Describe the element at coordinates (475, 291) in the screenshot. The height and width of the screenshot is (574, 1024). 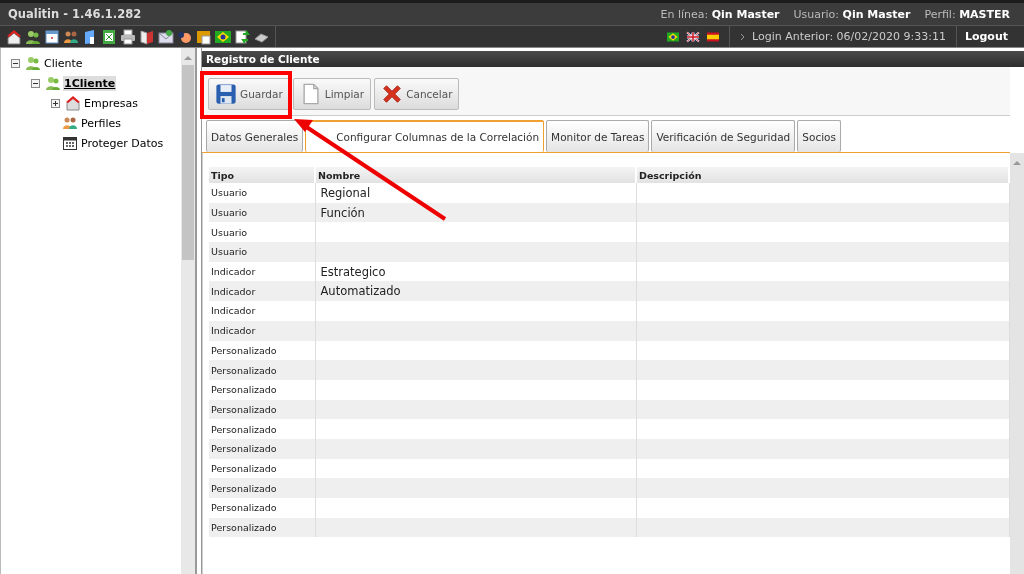
I see `table-cell: Automatizado` at that location.